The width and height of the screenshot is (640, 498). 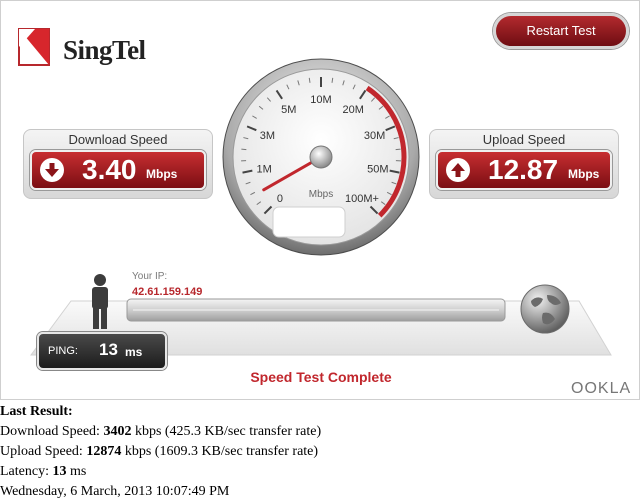 What do you see at coordinates (43, 471) in the screenshot?
I see `last-latency-line: Latency: 13 ms` at bounding box center [43, 471].